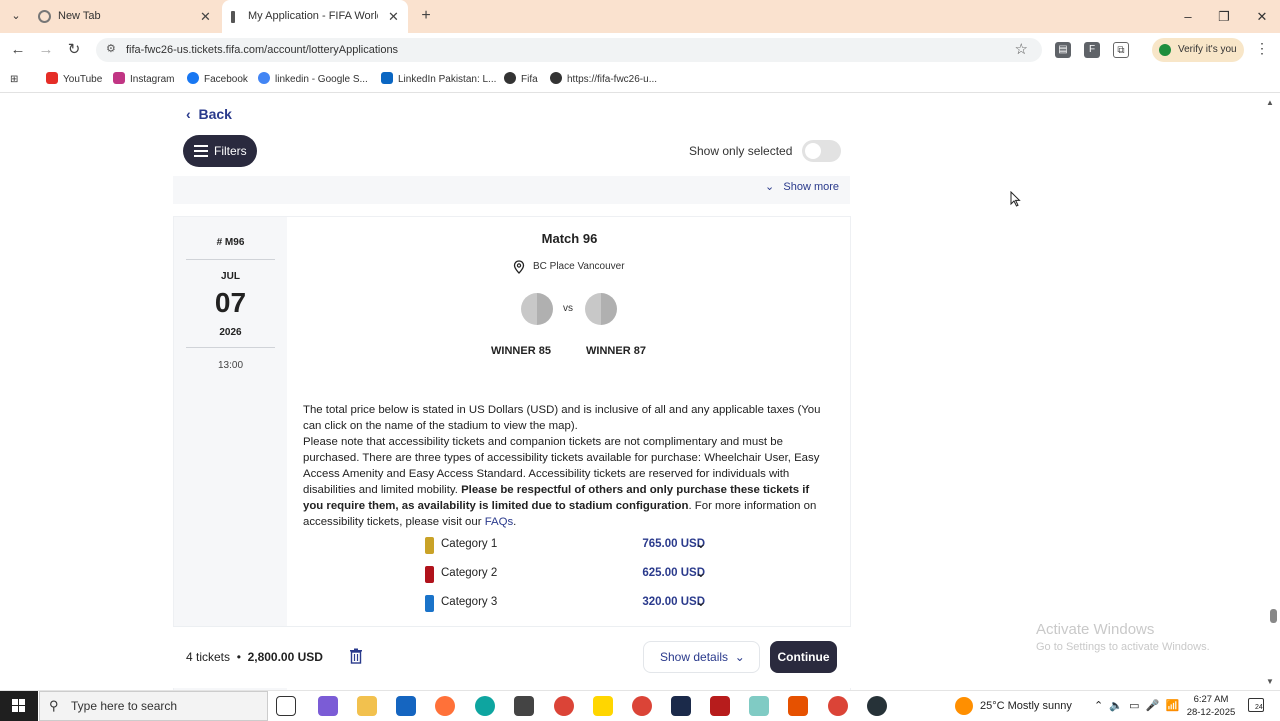 The width and height of the screenshot is (1280, 721). I want to click on back-link: ‹ Back, so click(209, 114).